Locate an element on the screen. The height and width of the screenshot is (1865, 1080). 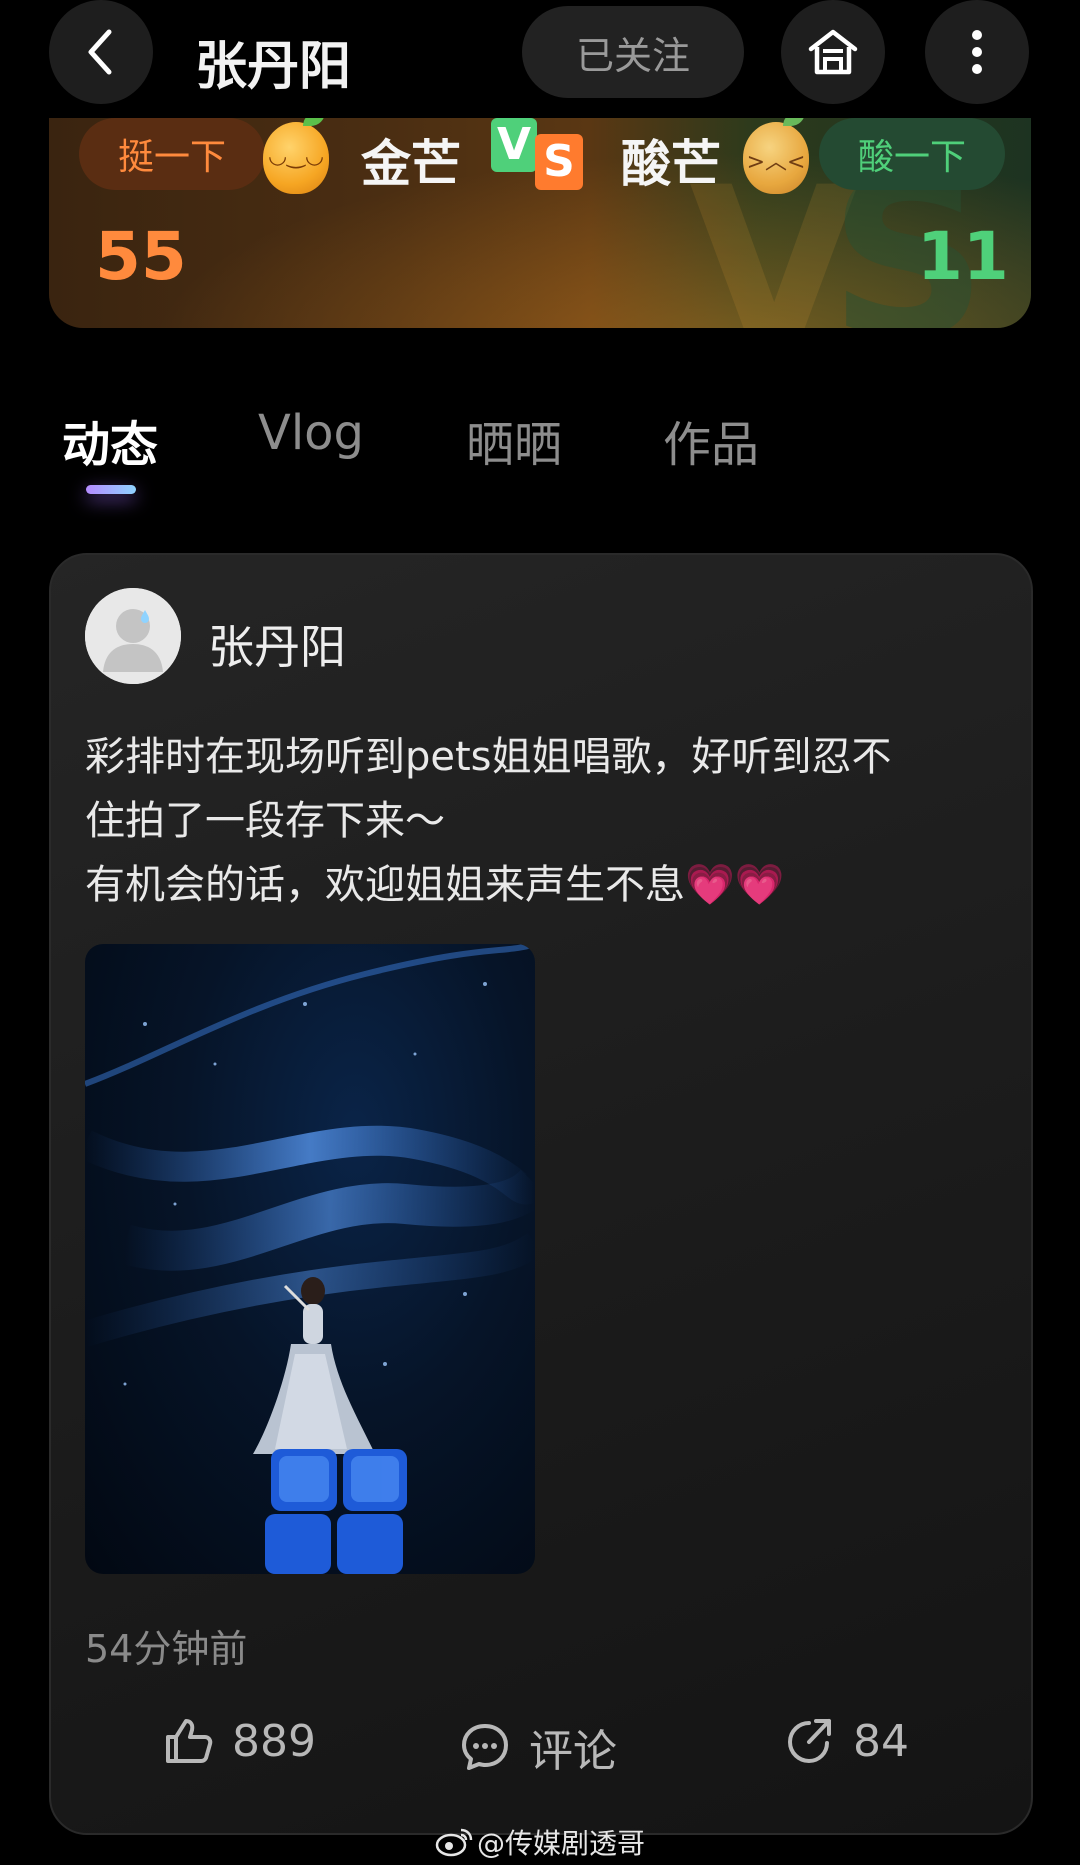
like-button: 889 is located at coordinates (239, 1741).